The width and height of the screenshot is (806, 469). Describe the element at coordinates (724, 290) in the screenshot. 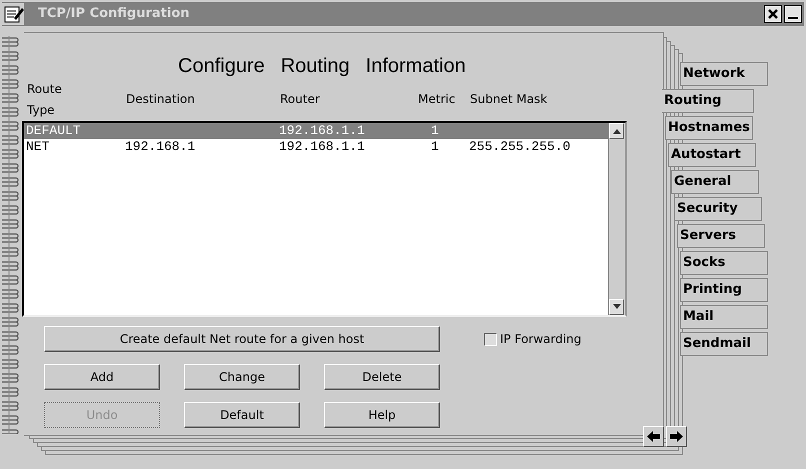

I see `tab: Printing` at that location.